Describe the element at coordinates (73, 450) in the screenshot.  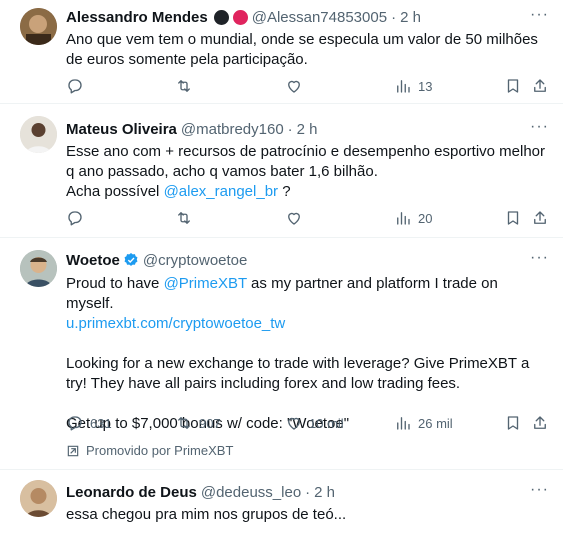
I see `promoted-icon` at that location.